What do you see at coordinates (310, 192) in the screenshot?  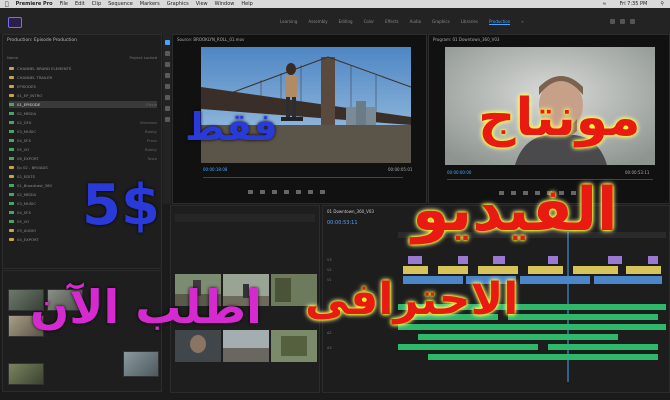 I see `insert-icon` at bounding box center [310, 192].